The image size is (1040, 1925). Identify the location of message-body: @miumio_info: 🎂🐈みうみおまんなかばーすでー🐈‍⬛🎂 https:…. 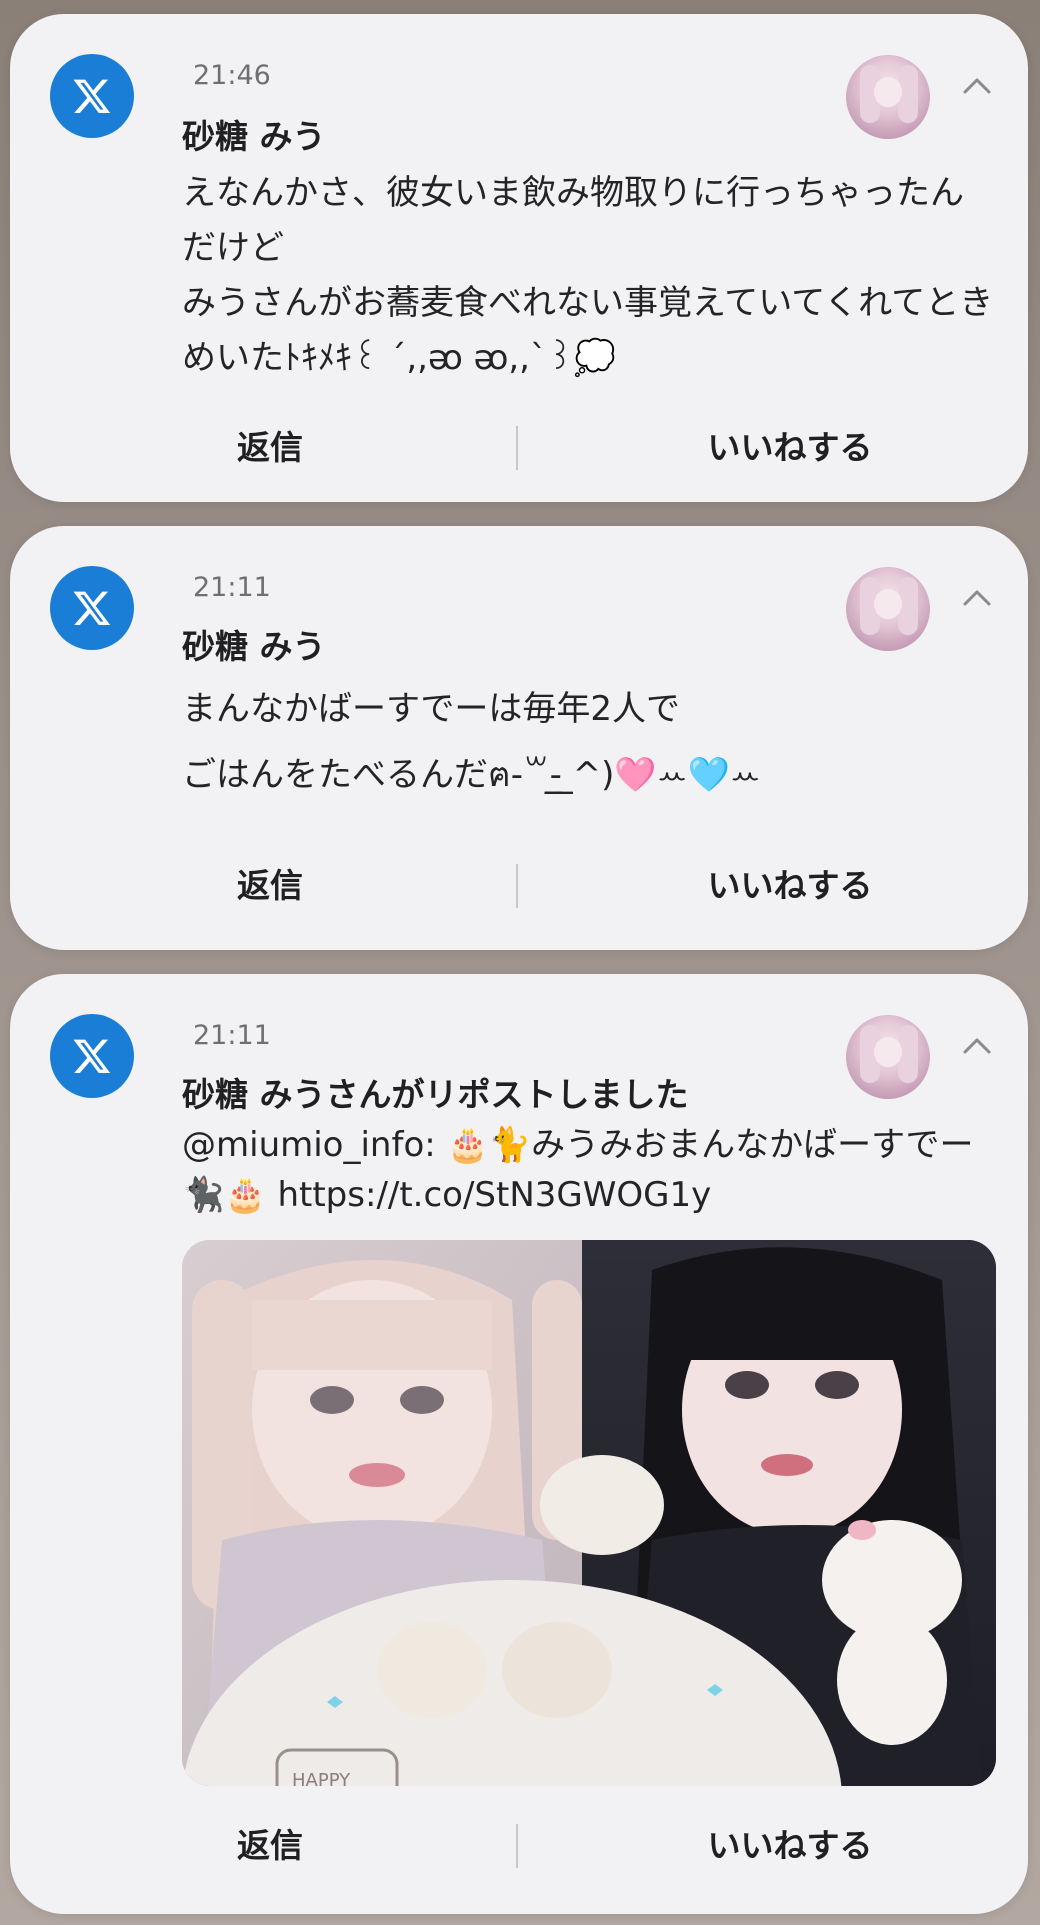
(578, 1170).